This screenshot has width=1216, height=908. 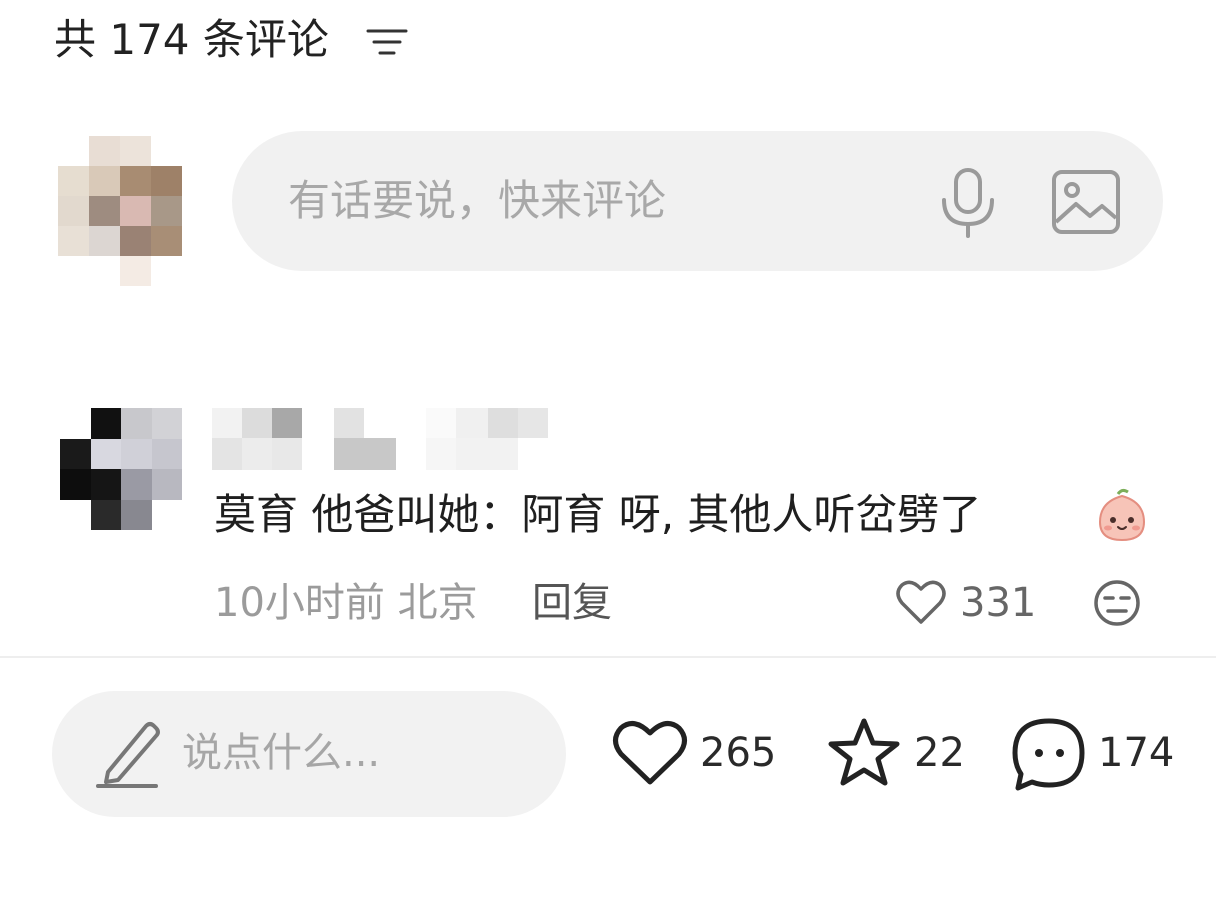 What do you see at coordinates (598, 514) in the screenshot?
I see `comment-text: 莫育 他爸叫她：阿育 呀, 其他人听岔劈了` at bounding box center [598, 514].